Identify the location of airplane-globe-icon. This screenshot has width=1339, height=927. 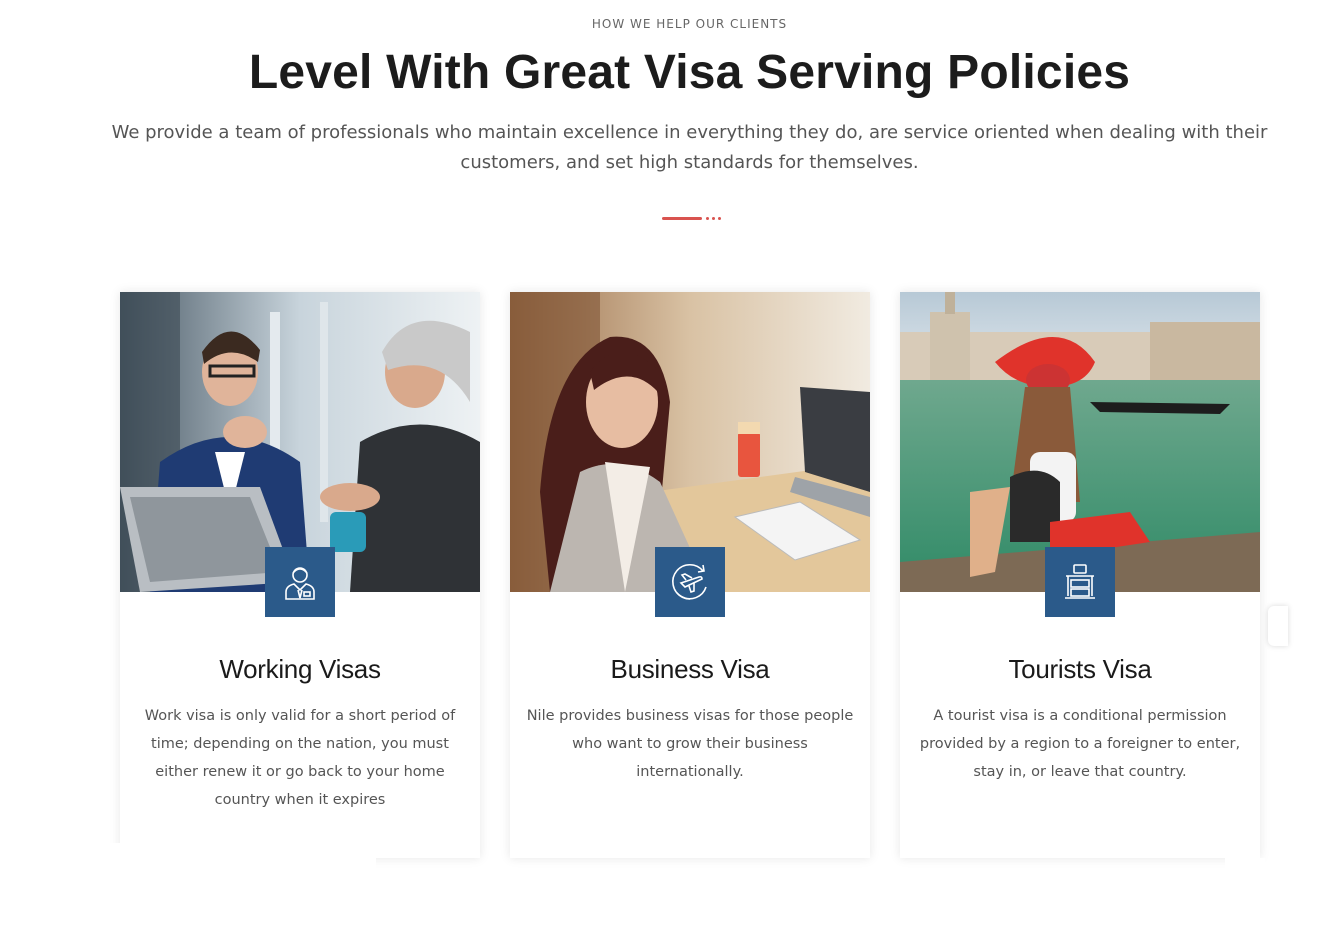
(689, 582).